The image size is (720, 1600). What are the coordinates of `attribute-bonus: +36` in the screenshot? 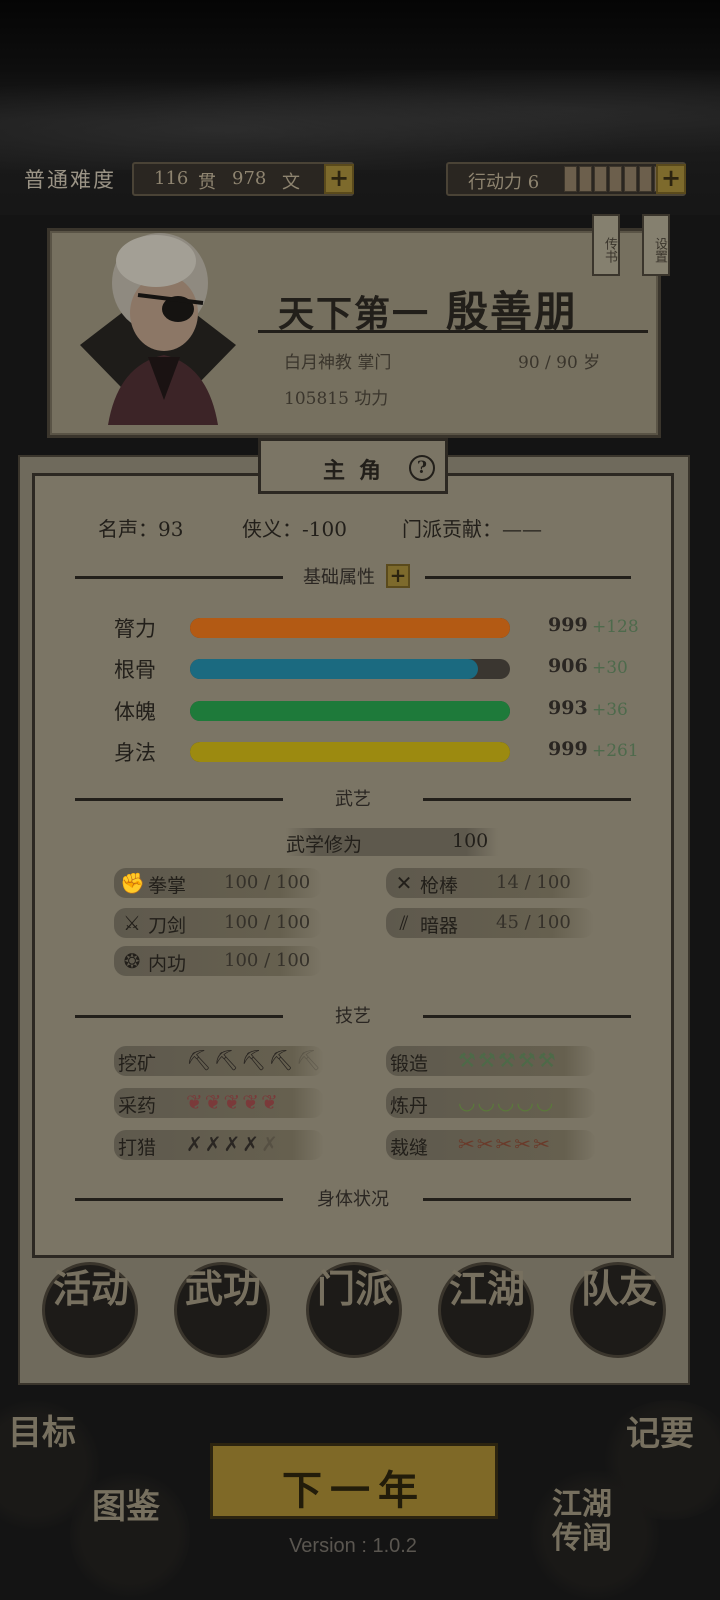 It's located at (610, 710).